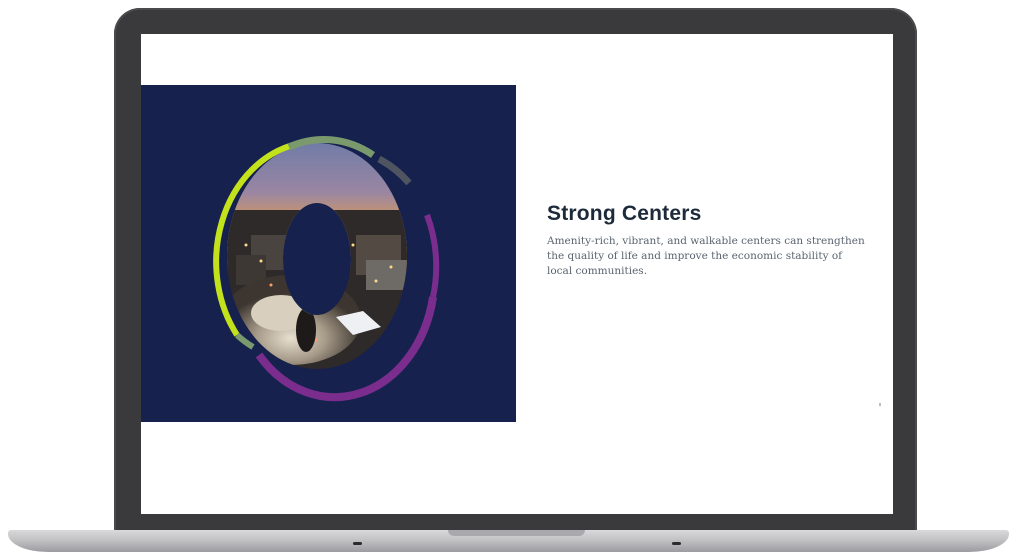  I want to click on base-notch, so click(516, 533).